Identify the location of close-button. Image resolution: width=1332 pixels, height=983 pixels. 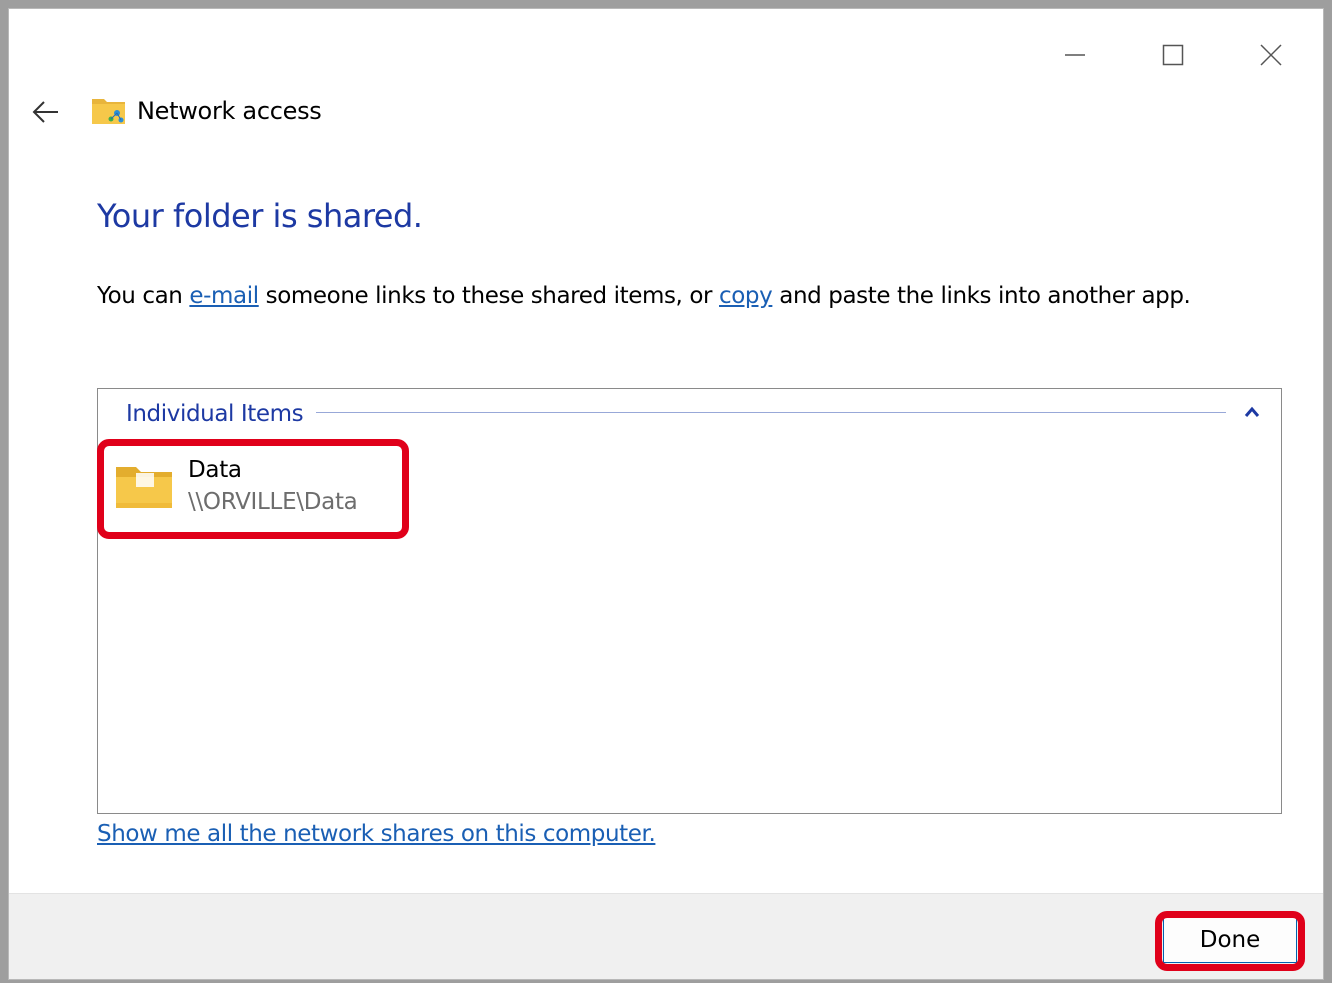
(1271, 55).